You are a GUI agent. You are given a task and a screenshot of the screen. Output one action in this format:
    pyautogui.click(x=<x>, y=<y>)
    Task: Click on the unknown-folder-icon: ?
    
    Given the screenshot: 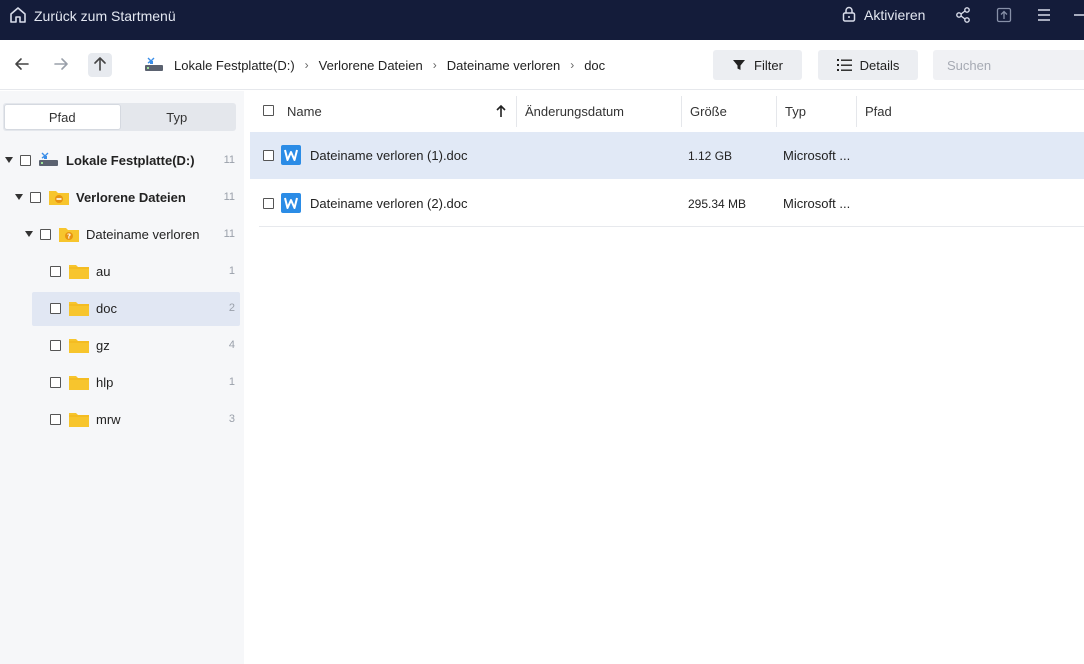 What is the action you would take?
    pyautogui.click(x=69, y=235)
    